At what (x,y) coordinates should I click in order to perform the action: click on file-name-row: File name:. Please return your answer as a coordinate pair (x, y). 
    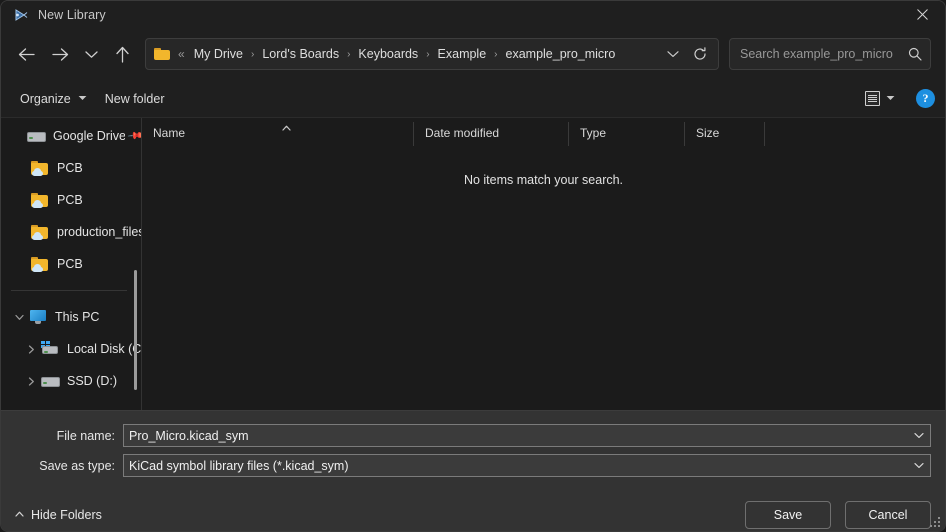
    Looking at the image, I should click on (473, 435).